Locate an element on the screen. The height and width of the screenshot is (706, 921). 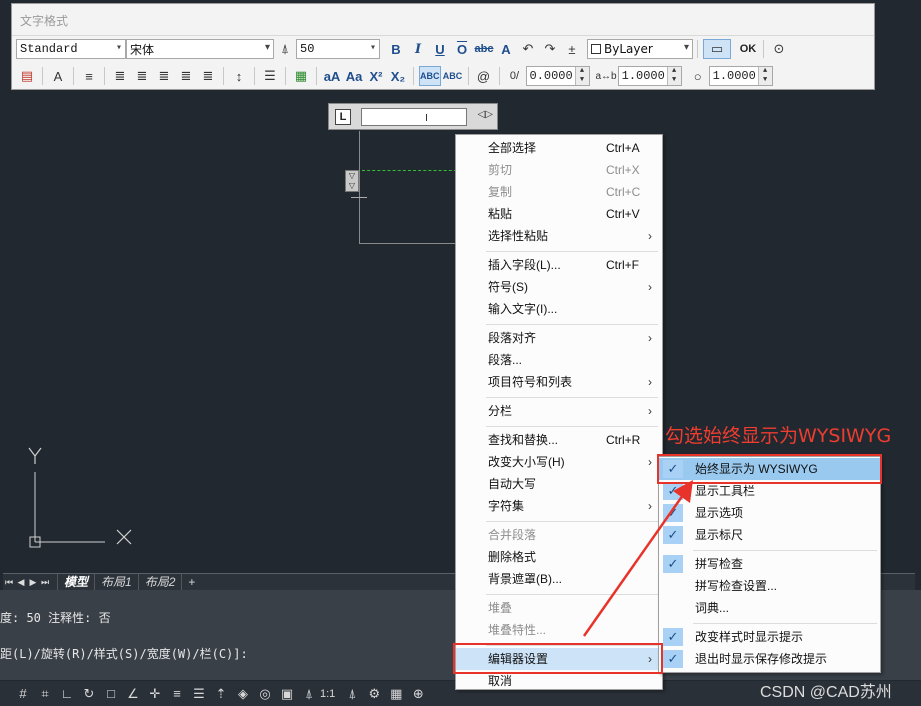
ruler-toggle-icon: ▭ is located at coordinates (717, 49).